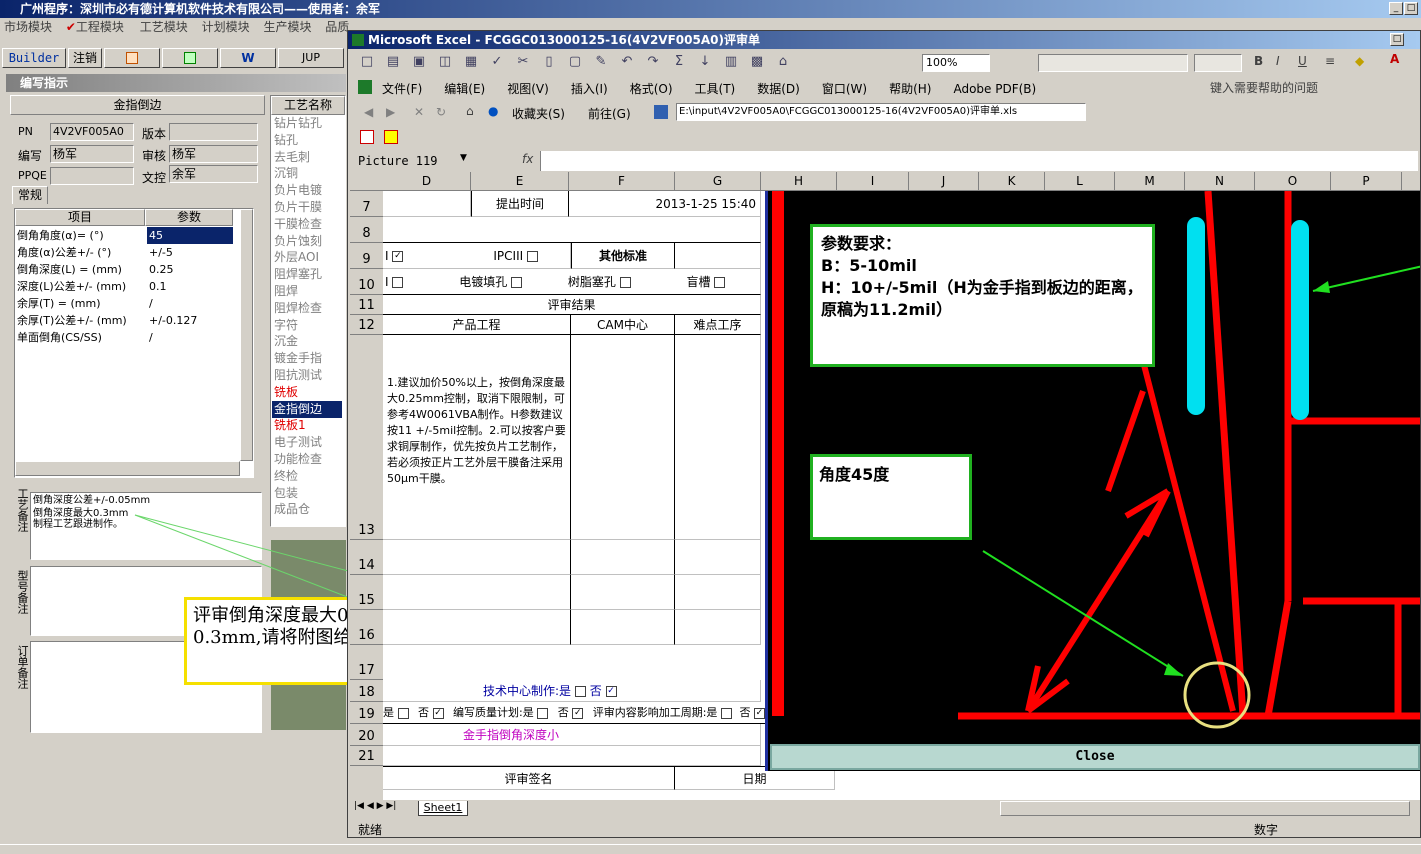 This screenshot has height=854, width=1421. What do you see at coordinates (307, 291) in the screenshot?
I see `process-item: 阻焊` at bounding box center [307, 291].